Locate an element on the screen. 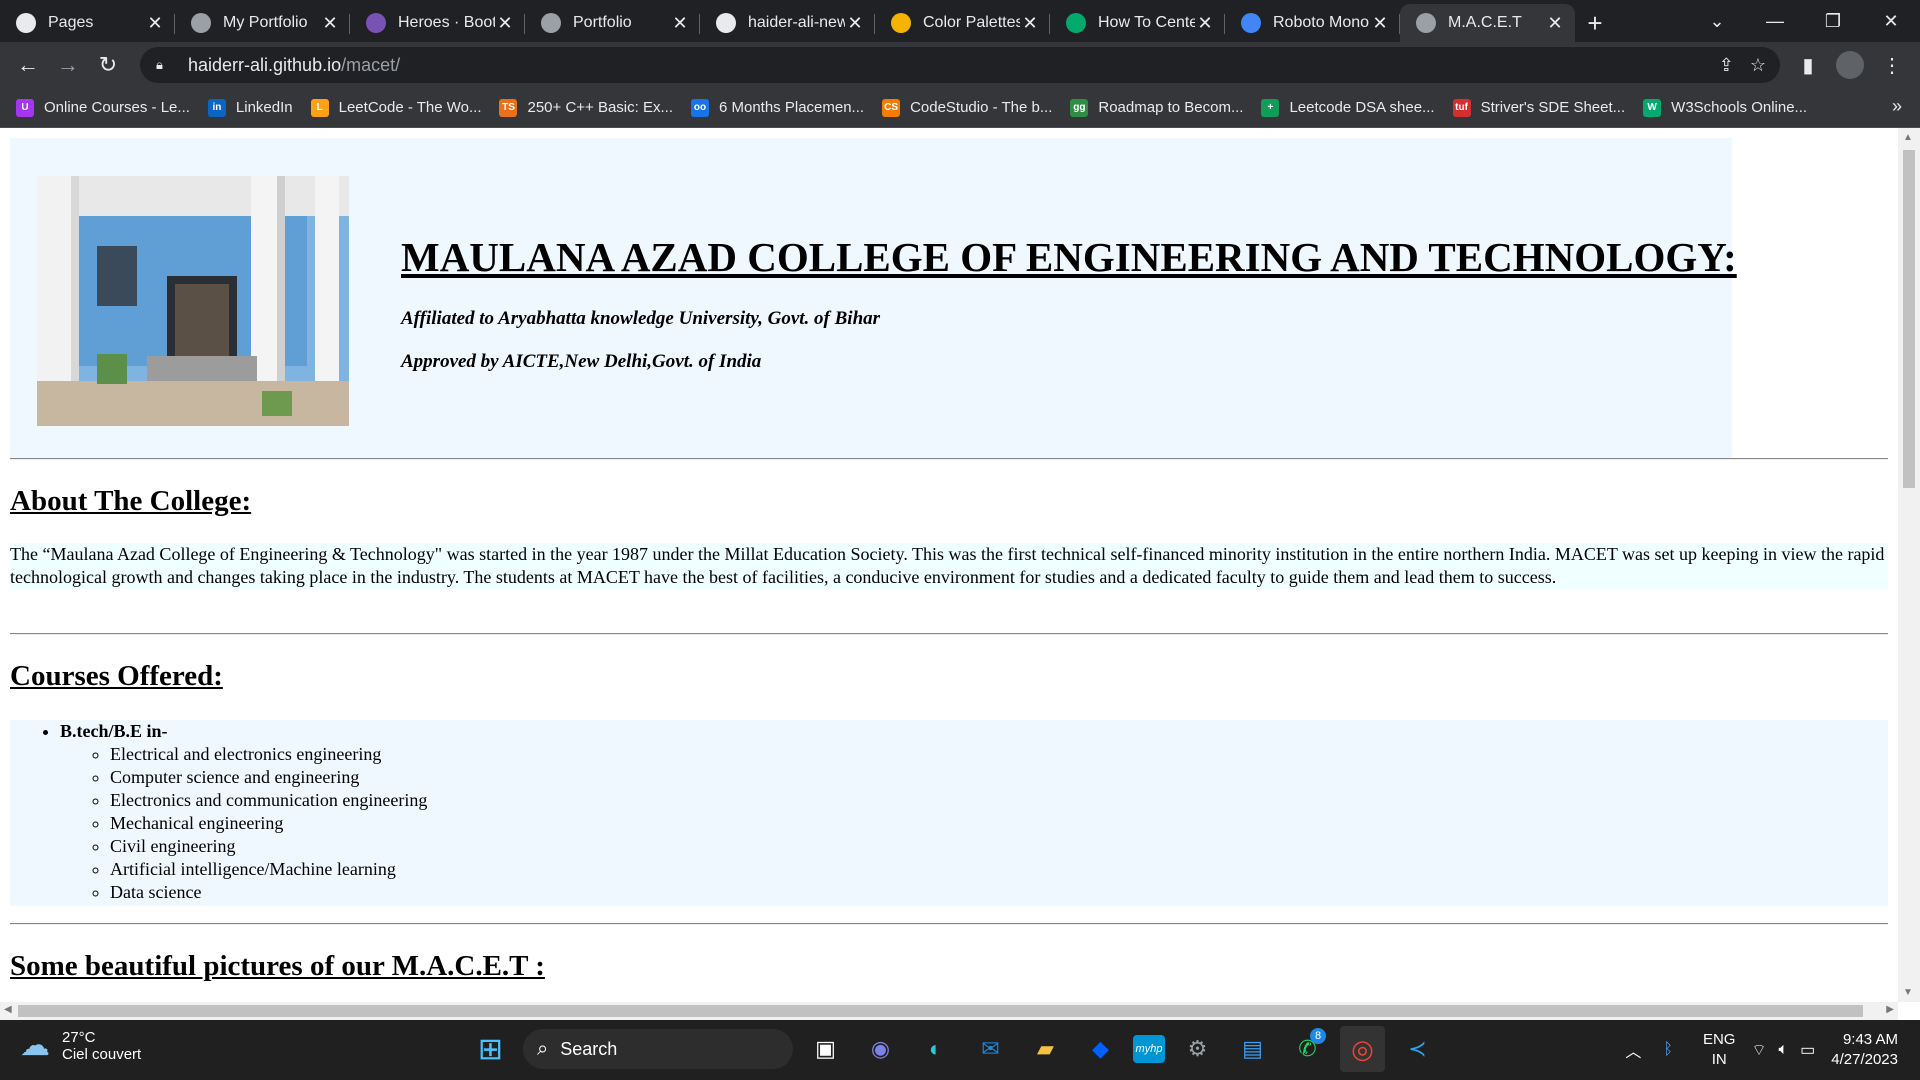  clock: 9:43 AM 4/27/2023 is located at coordinates (1864, 1050).